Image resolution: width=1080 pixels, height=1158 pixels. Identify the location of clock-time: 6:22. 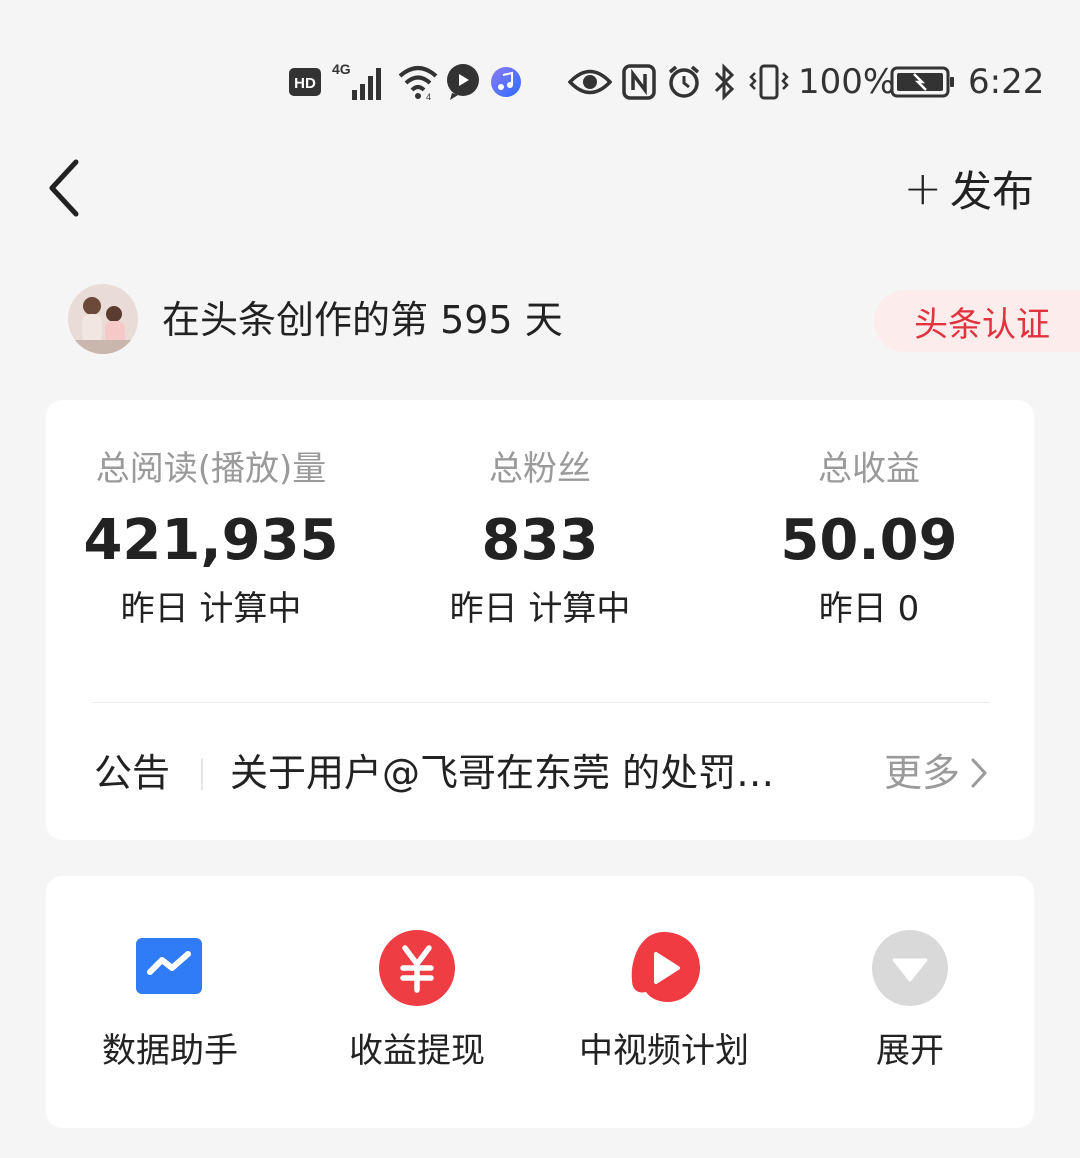
(1006, 82).